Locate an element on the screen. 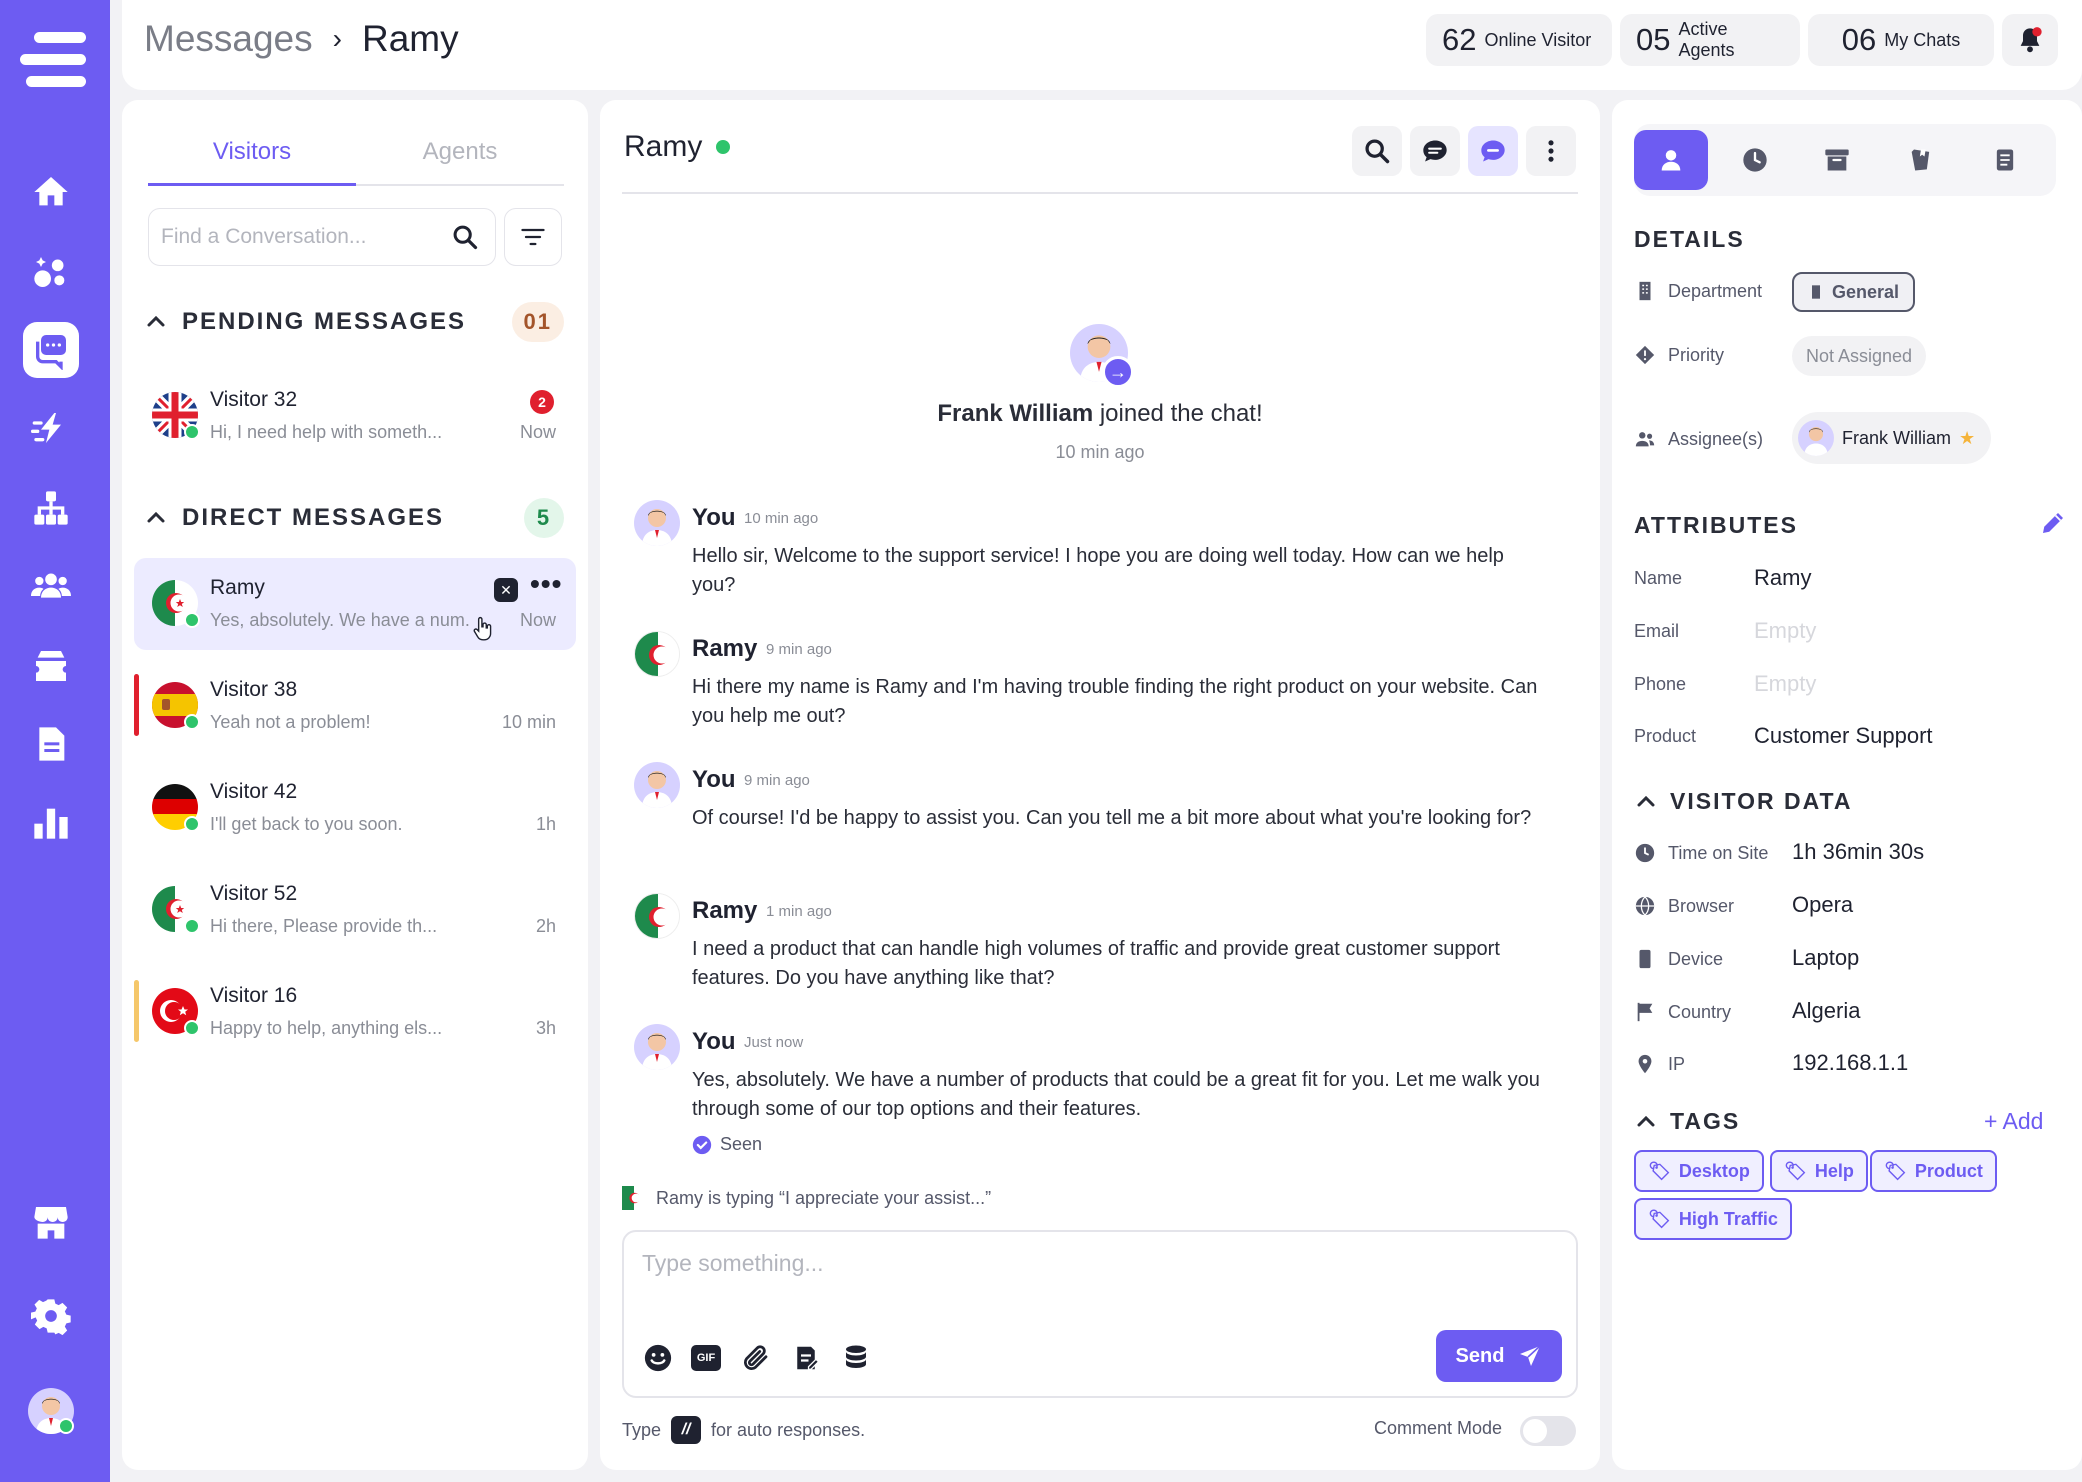 Image resolution: width=2082 pixels, height=1482 pixels. visitor-field-value: Laptop is located at coordinates (1826, 957).